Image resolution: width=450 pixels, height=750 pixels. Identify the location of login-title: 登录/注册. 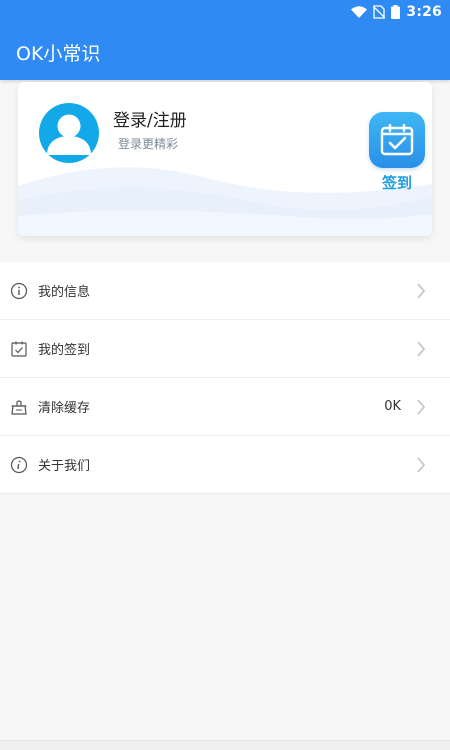
(150, 118).